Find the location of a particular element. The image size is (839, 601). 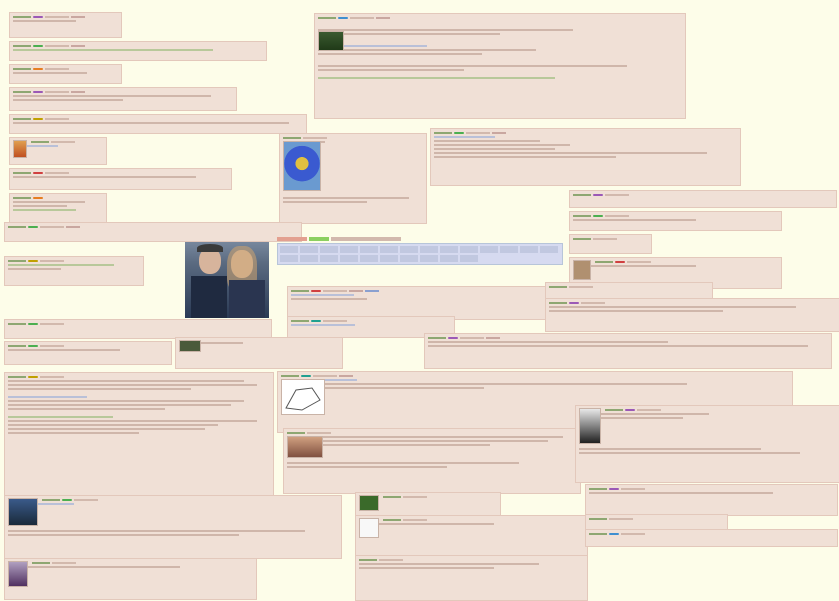

op-post is located at coordinates (500, 66).